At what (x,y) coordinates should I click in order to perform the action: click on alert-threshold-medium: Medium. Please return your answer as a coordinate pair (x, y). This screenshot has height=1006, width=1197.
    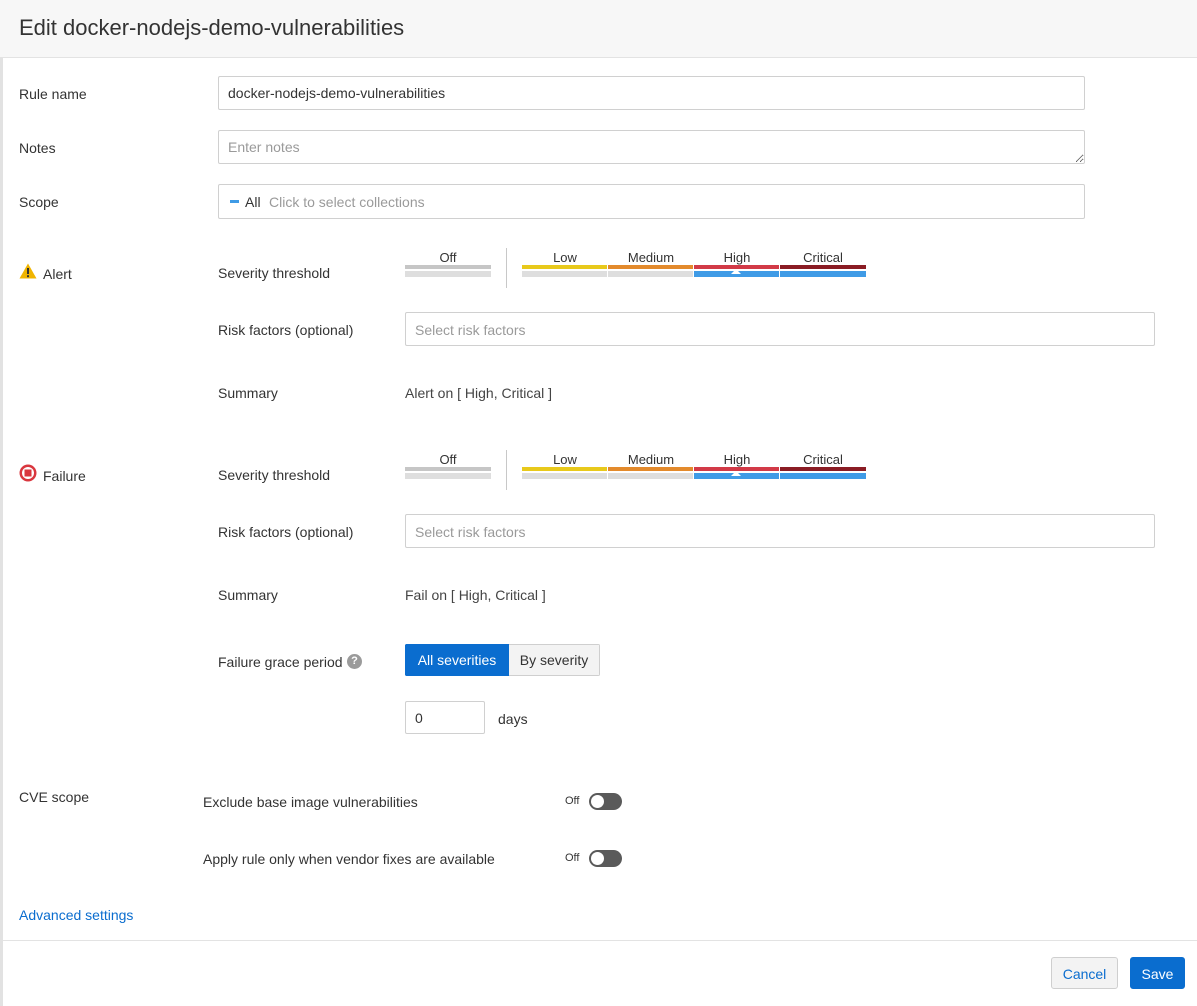
    Looking at the image, I should click on (651, 263).